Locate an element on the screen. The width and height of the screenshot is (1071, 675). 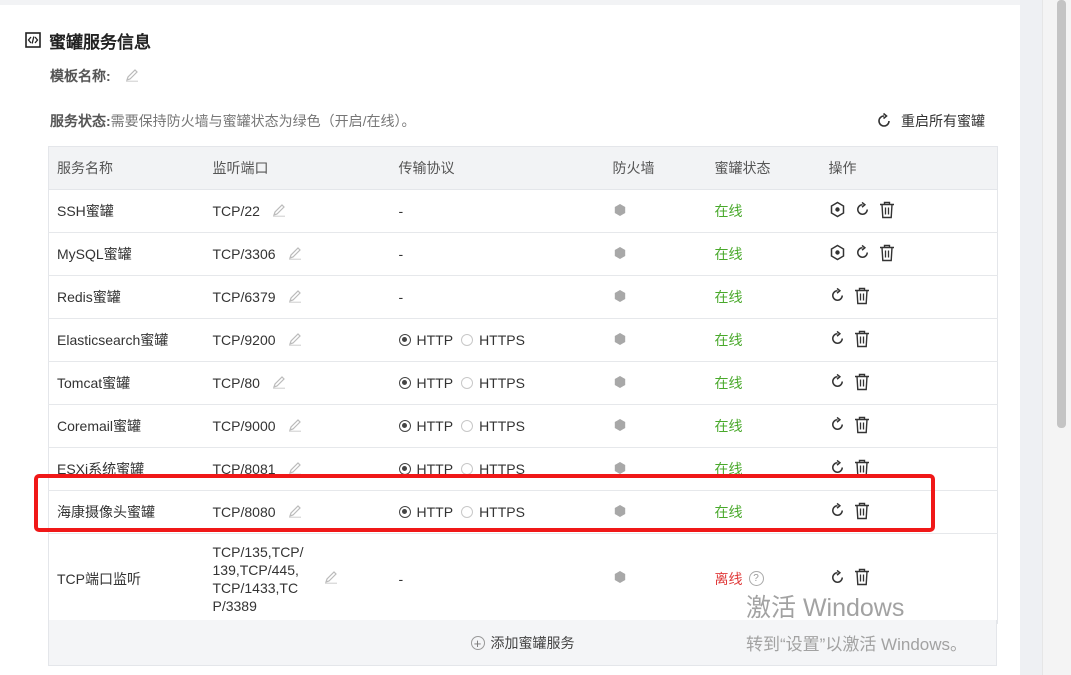
table-row: ESXi系统蜜罐 TCP/8081 HTTP HTTPS 在线 is located at coordinates (523, 469).